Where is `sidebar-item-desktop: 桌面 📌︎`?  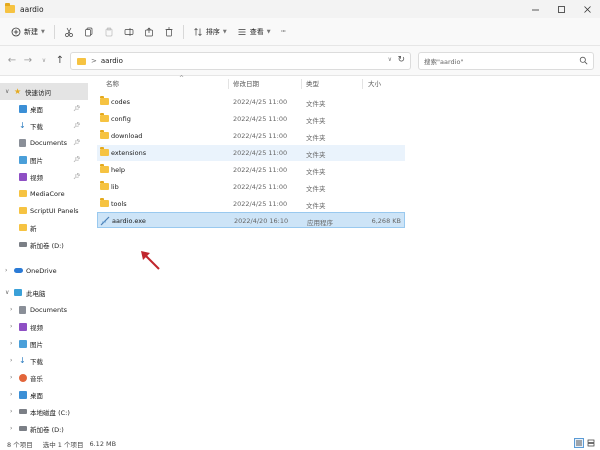 sidebar-item-desktop: 桌面 📌︎ is located at coordinates (44, 108).